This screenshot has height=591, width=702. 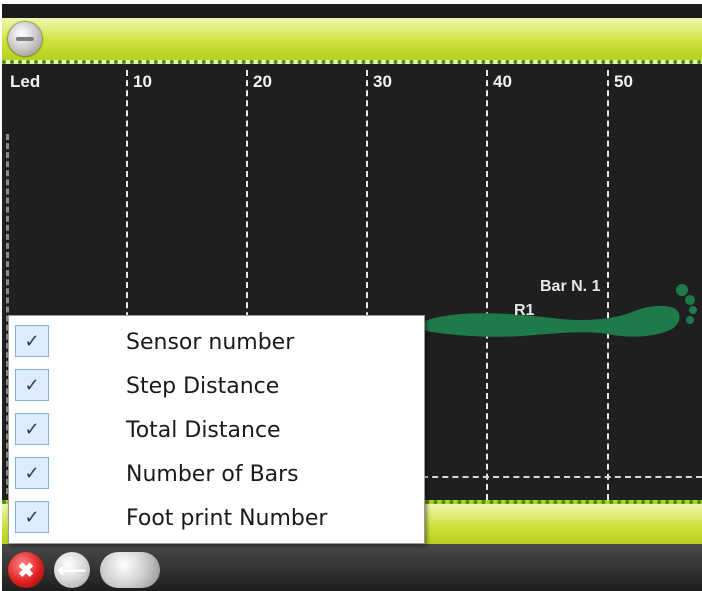 I want to click on menu-item-foot-print-number: ✓ Foot print Number, so click(x=216, y=517).